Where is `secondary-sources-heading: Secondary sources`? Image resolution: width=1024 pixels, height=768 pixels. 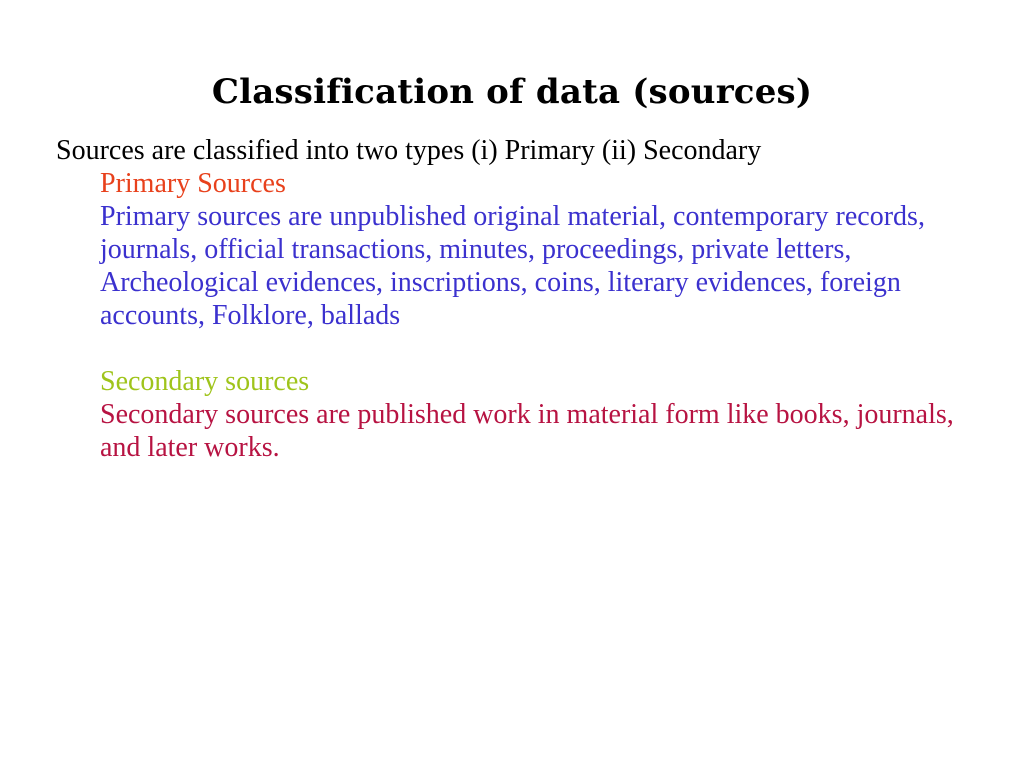
secondary-sources-heading: Secondary sources is located at coordinates (205, 381).